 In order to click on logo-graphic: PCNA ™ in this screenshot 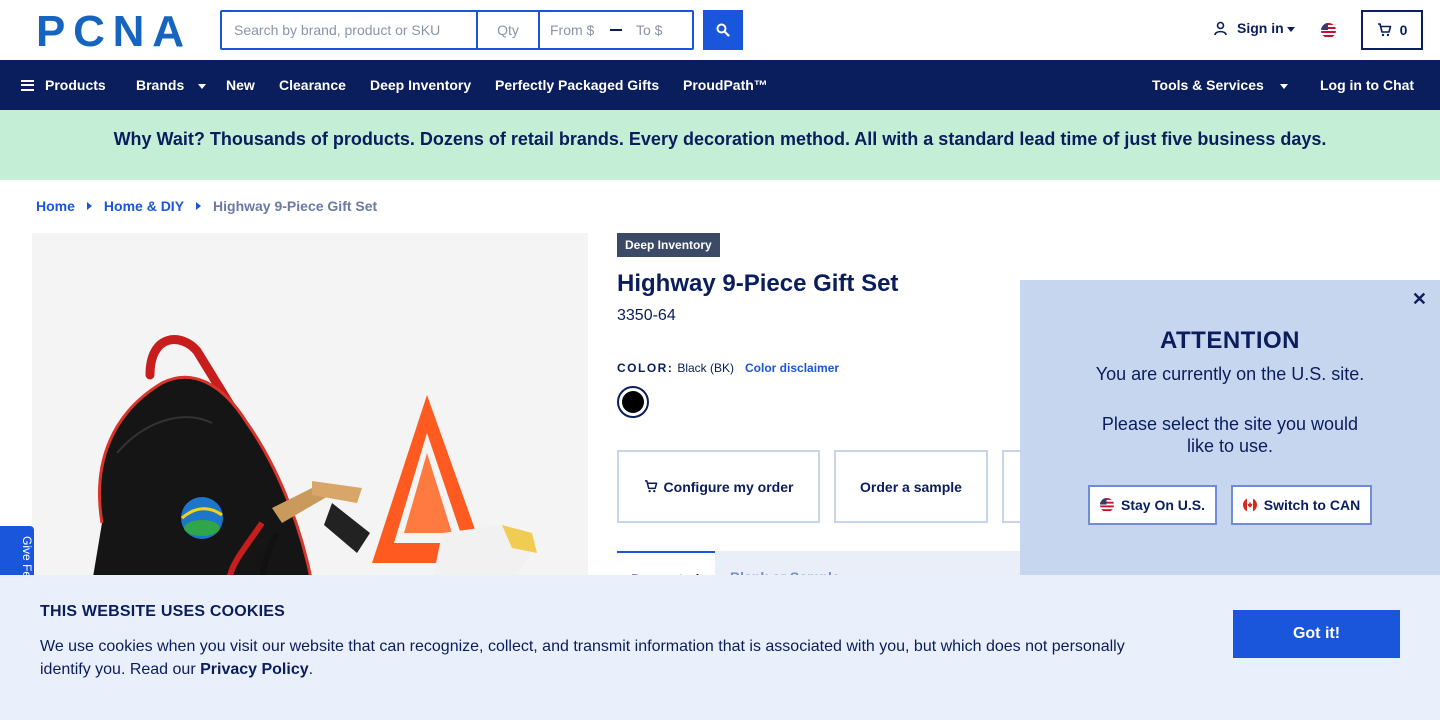, I will do `click(111, 31)`.